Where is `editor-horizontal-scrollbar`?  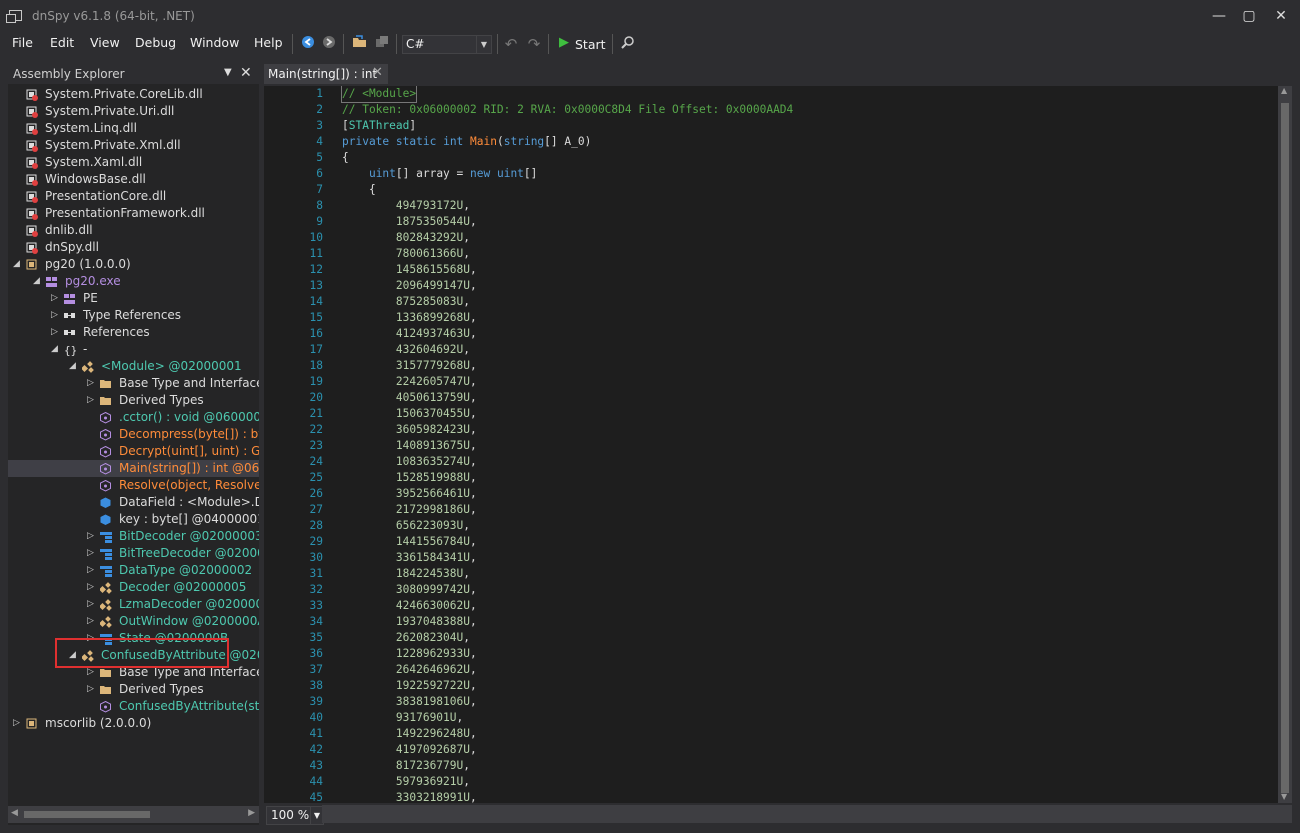 editor-horizontal-scrollbar is located at coordinates (807, 814).